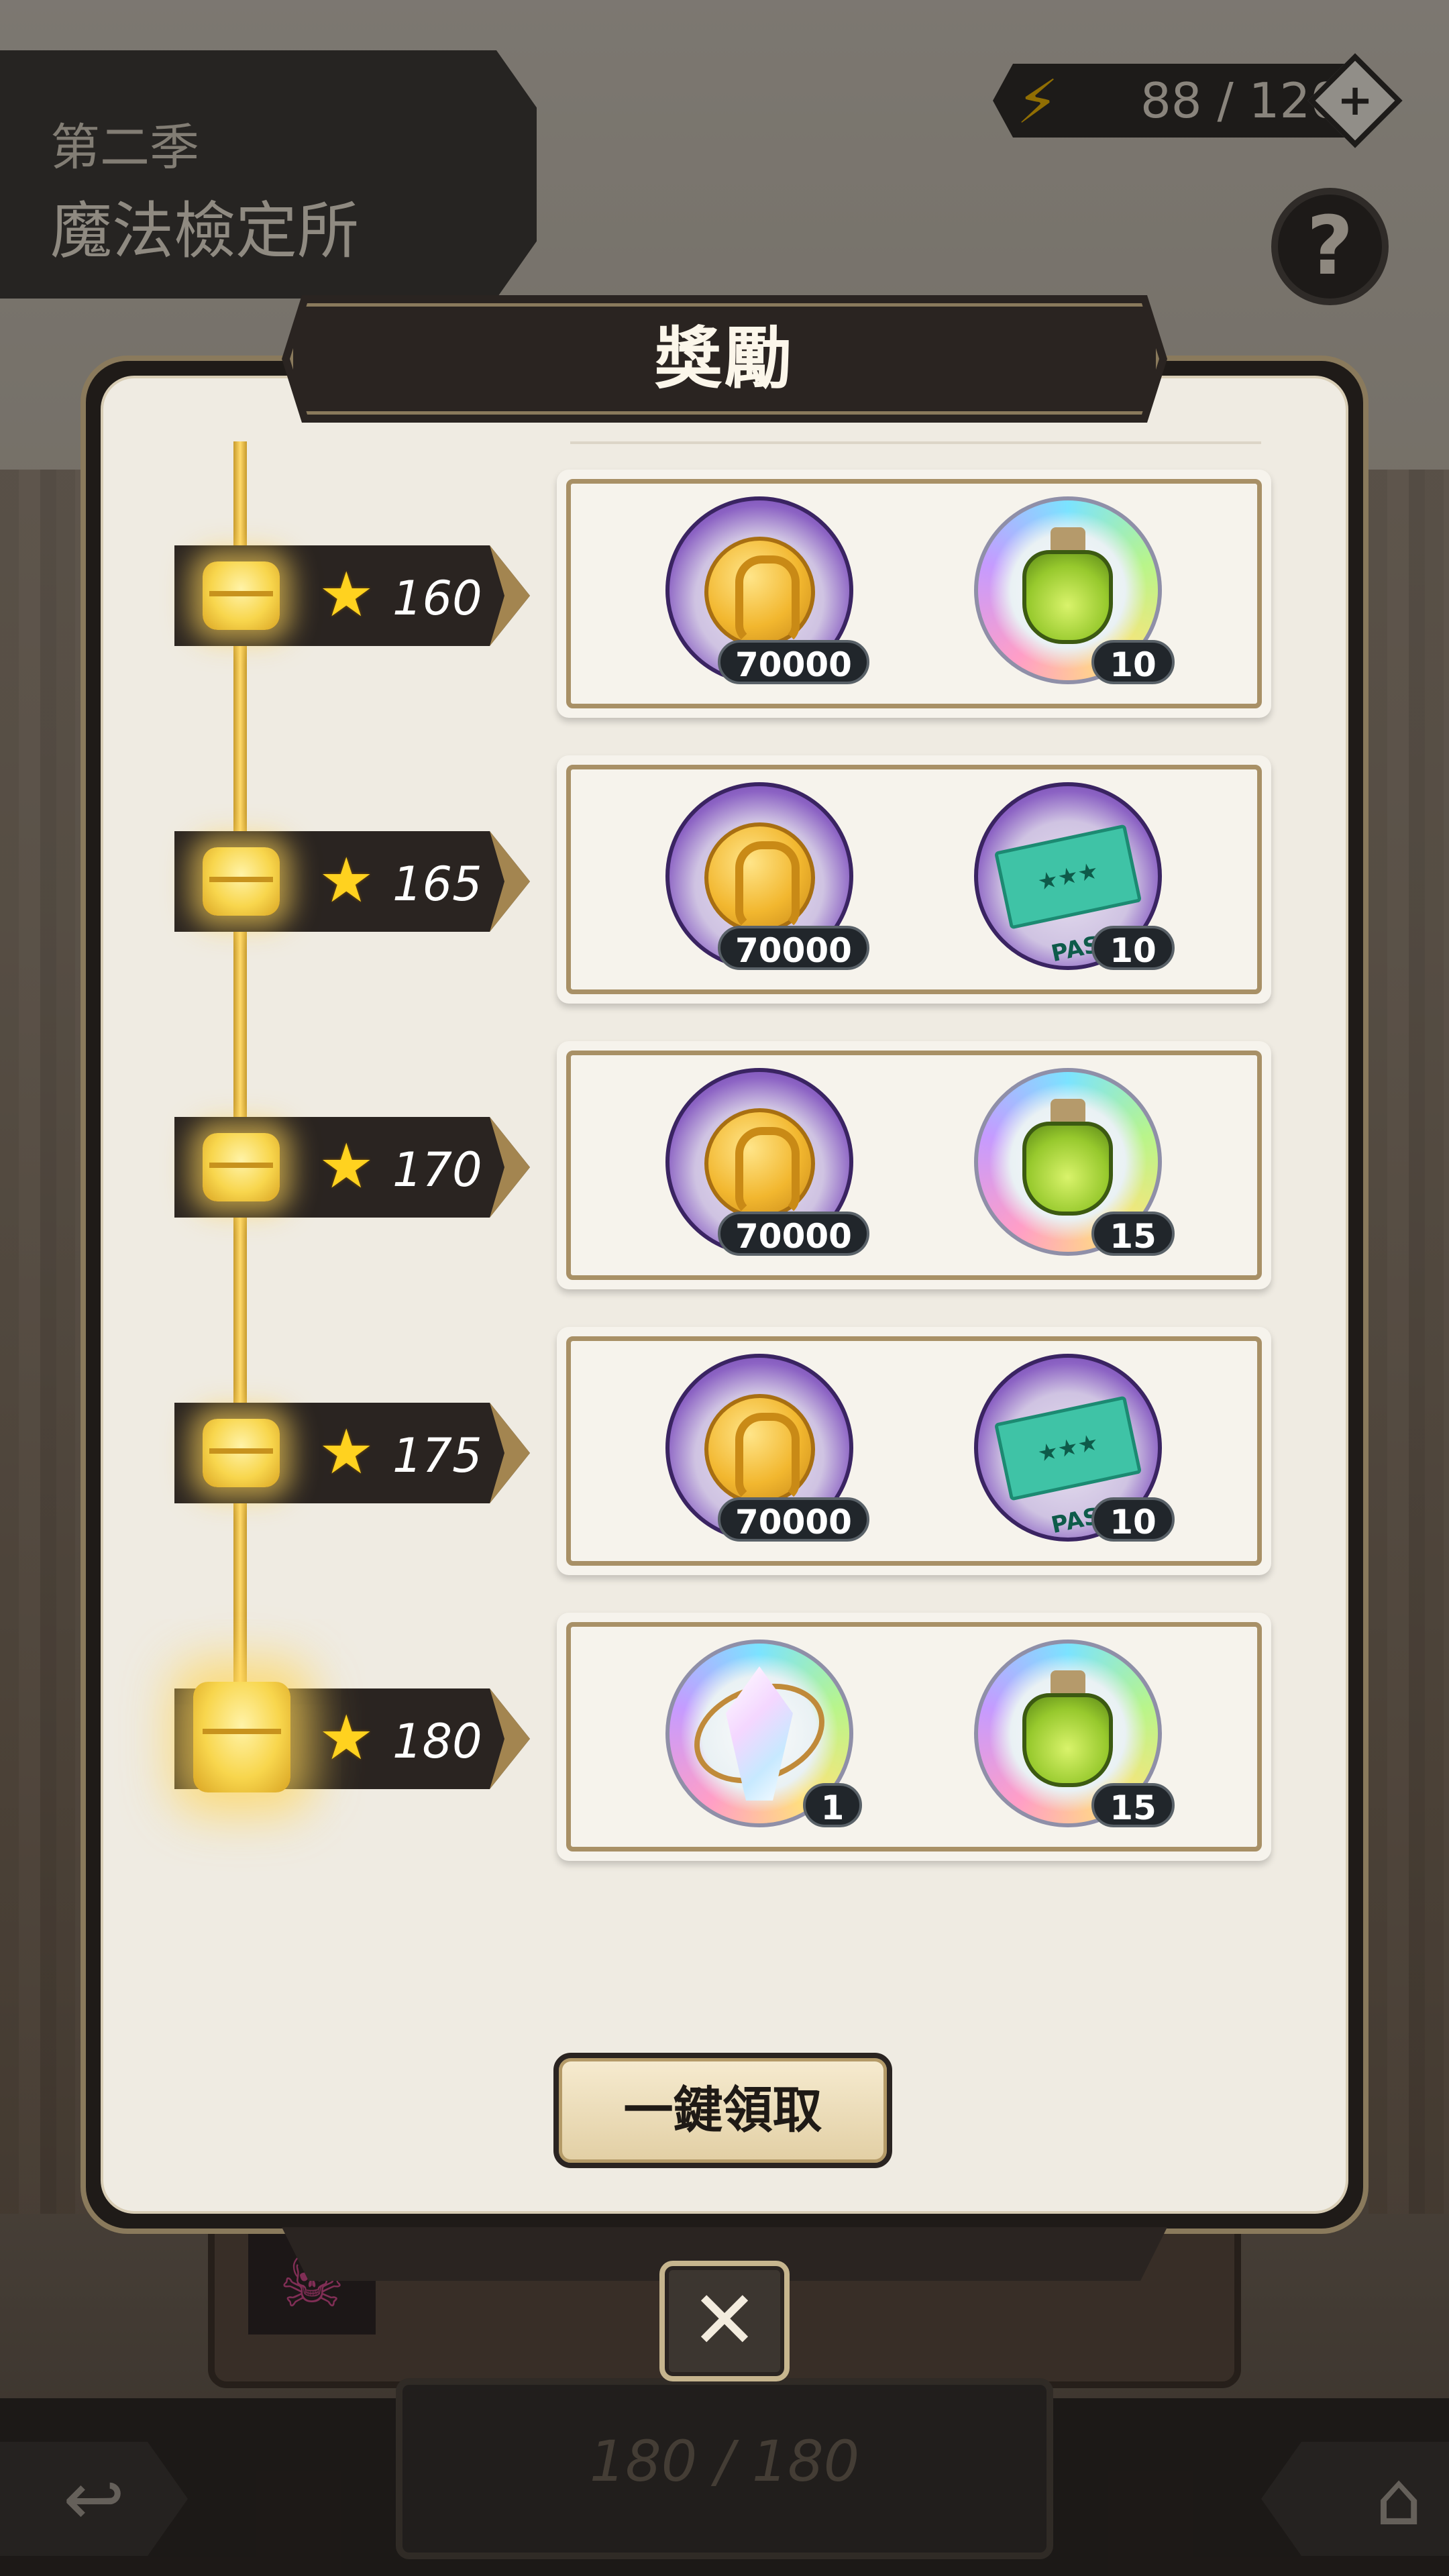 The image size is (1449, 2576). I want to click on milestone-stars: 170, so click(437, 1169).